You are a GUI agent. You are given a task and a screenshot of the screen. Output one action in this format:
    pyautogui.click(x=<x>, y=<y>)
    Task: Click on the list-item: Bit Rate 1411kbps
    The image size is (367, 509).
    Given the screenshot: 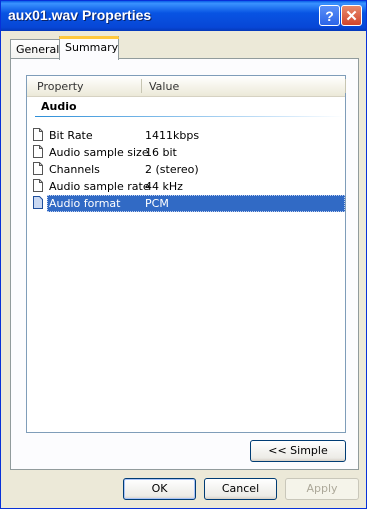 What is the action you would take?
    pyautogui.click(x=189, y=135)
    